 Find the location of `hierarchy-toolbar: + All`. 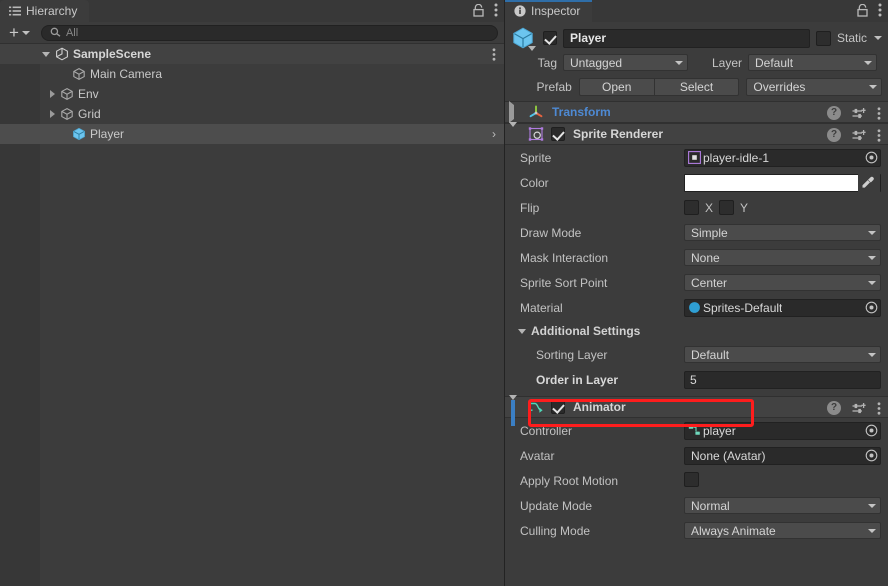

hierarchy-toolbar: + All is located at coordinates (252, 33).